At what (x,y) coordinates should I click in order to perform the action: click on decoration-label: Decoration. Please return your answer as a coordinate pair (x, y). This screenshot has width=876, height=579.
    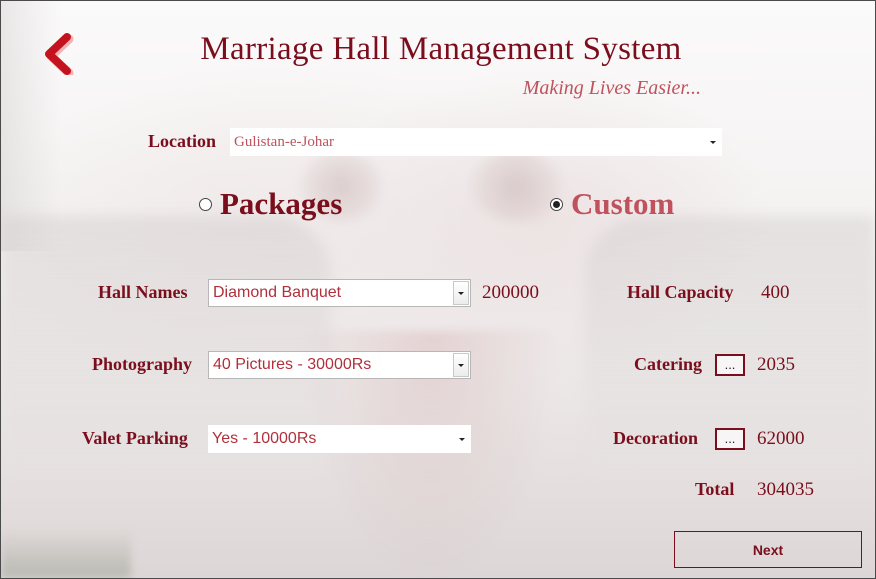
    Looking at the image, I should click on (655, 438).